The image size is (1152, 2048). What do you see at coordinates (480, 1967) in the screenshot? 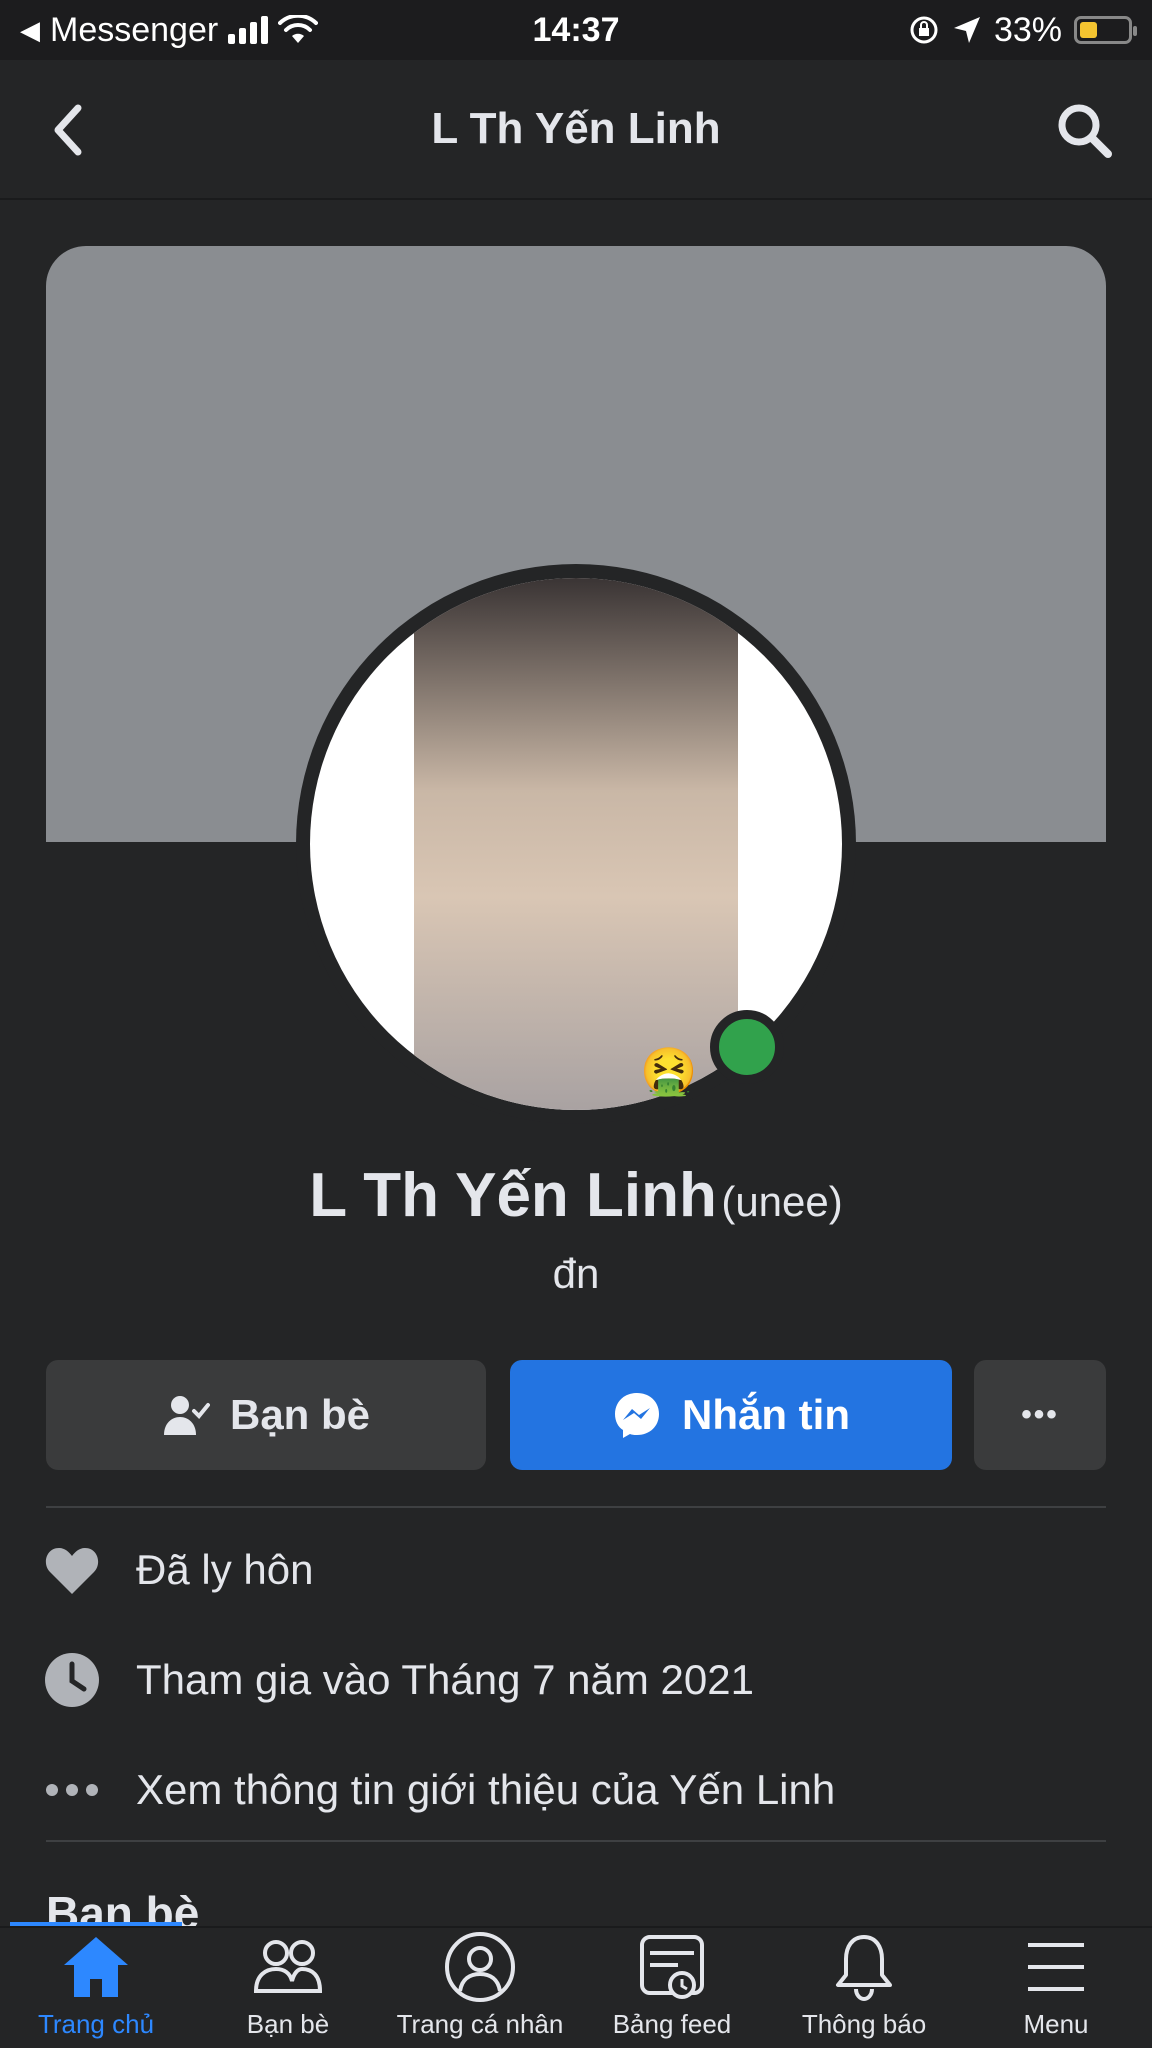
I see `profile-icon` at bounding box center [480, 1967].